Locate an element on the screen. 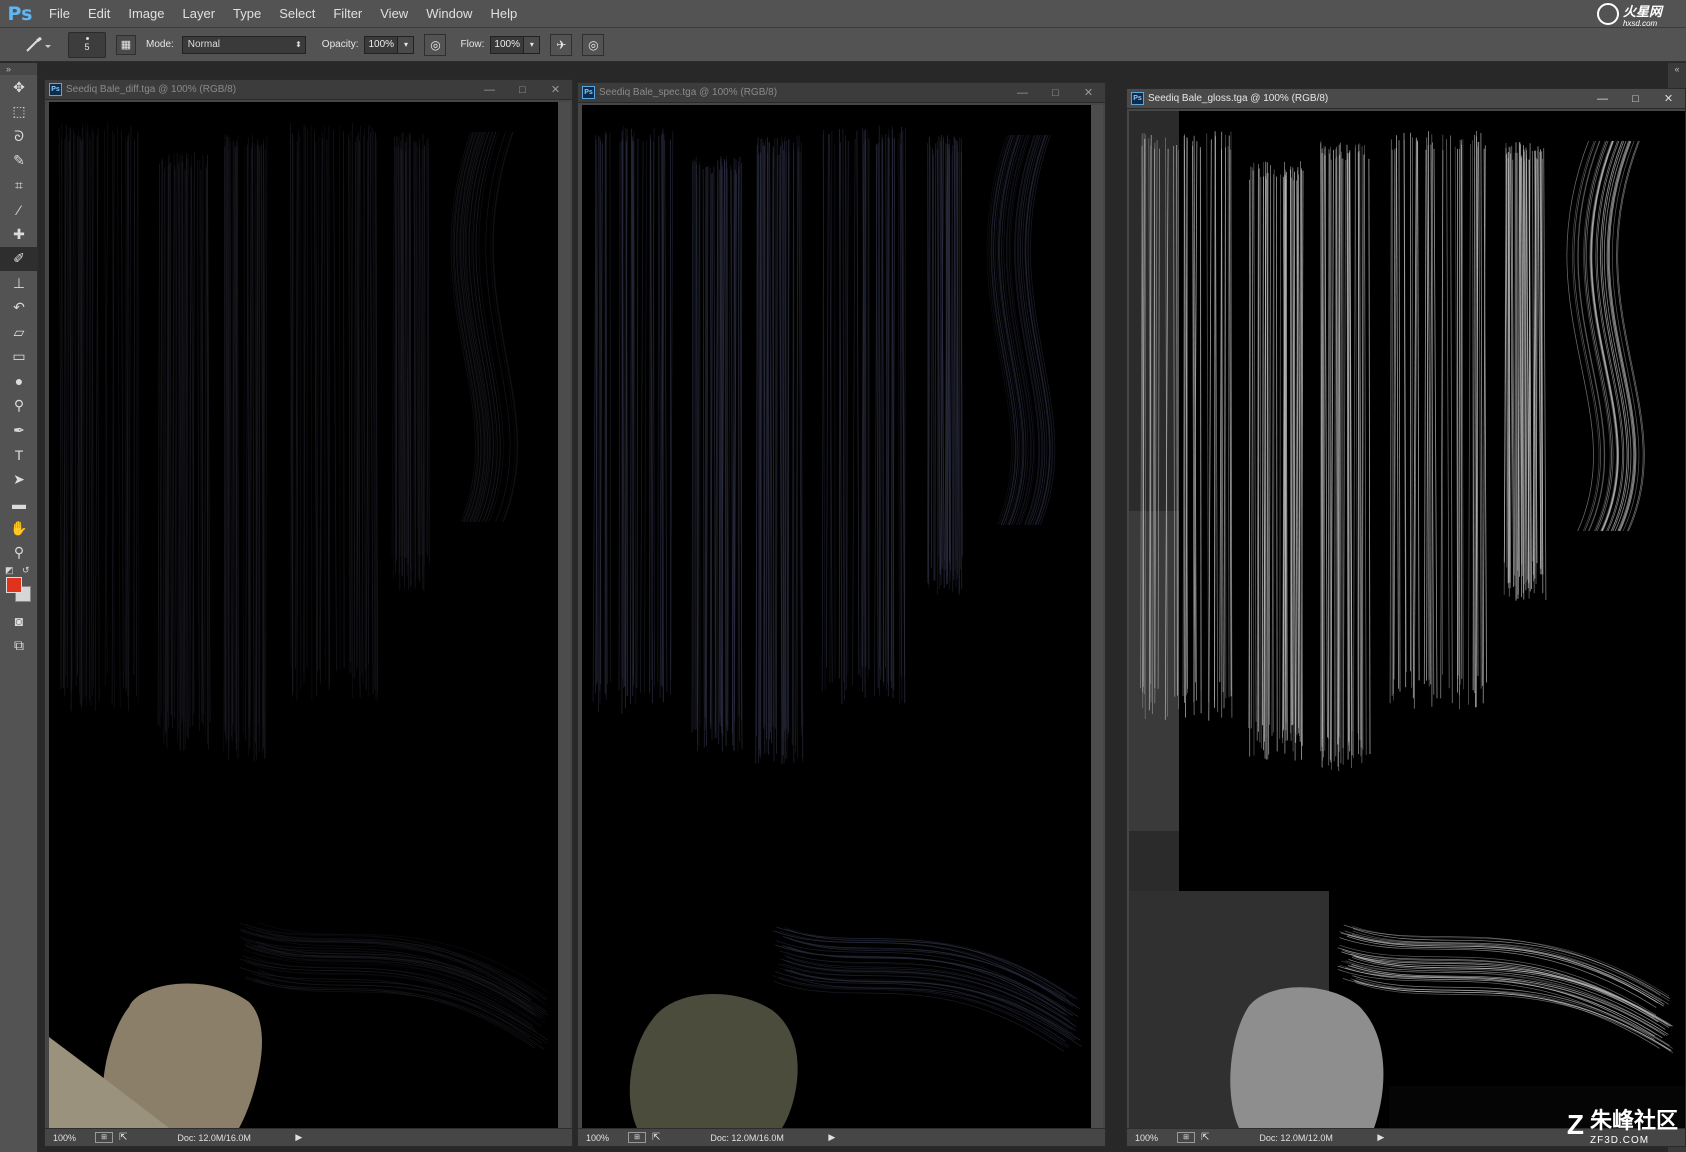  menu-help: Help is located at coordinates (503, 14).